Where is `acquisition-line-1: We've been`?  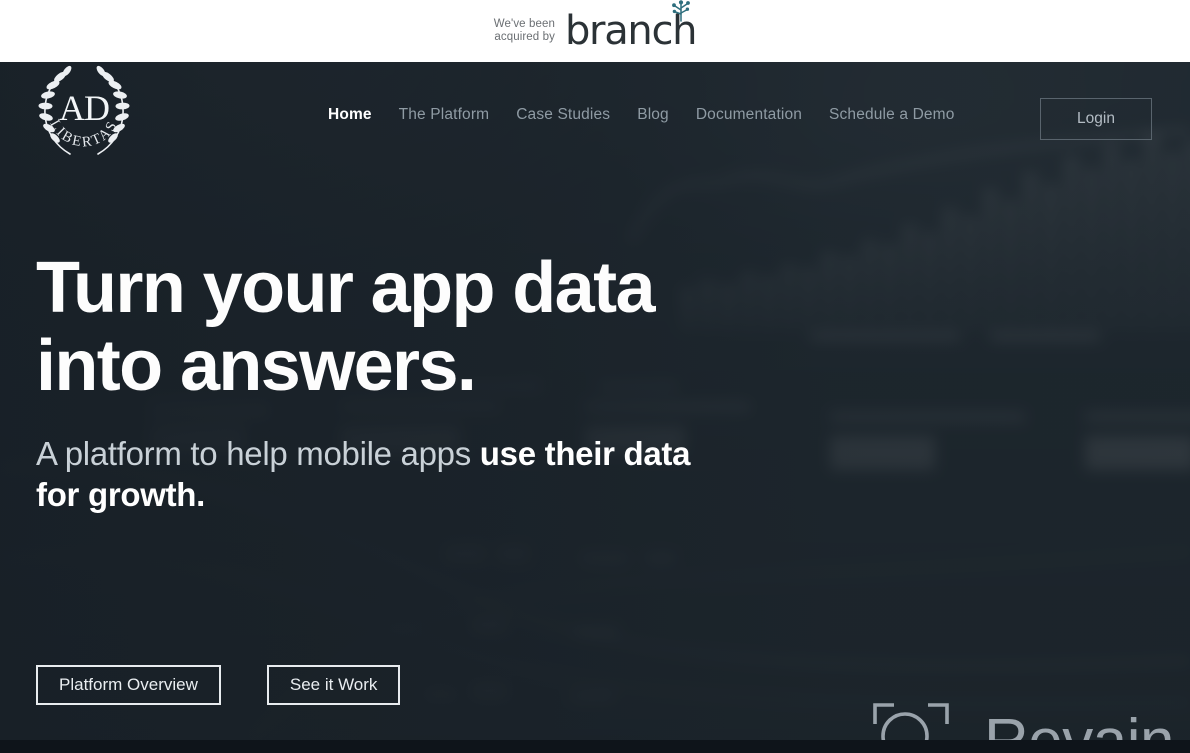 acquisition-line-1: We've been is located at coordinates (524, 24).